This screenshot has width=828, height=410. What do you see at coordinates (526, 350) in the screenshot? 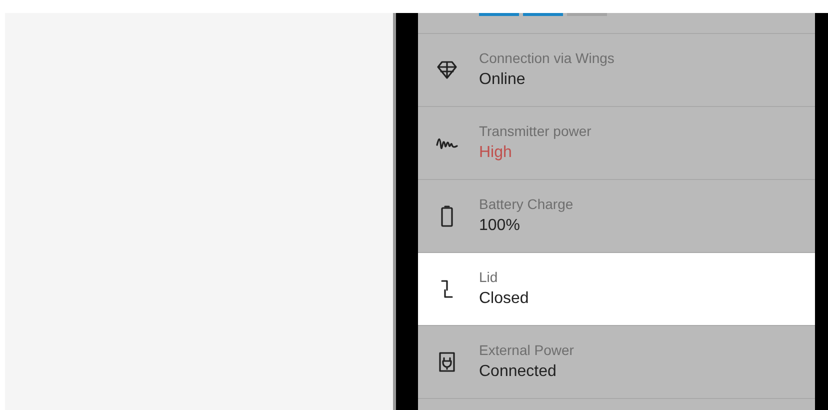
I see `status-label: External Power` at bounding box center [526, 350].